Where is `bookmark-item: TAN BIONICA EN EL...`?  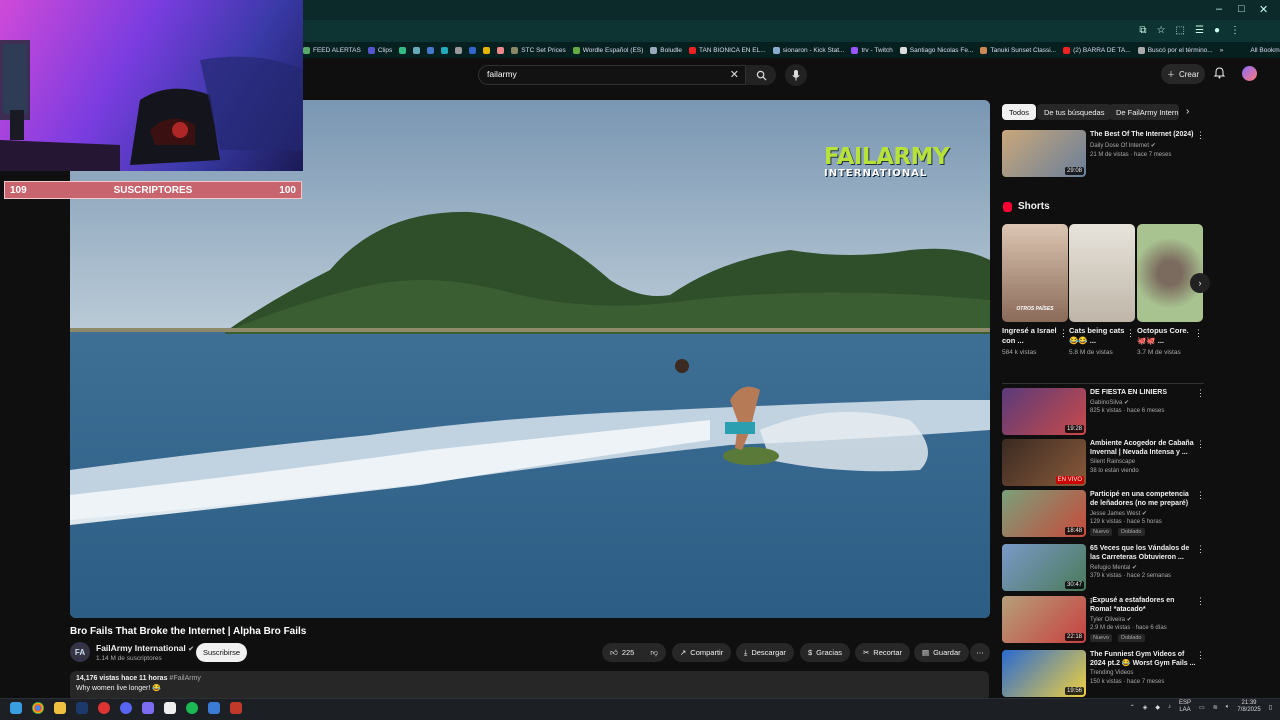 bookmark-item: TAN BIONICA EN EL... is located at coordinates (727, 50).